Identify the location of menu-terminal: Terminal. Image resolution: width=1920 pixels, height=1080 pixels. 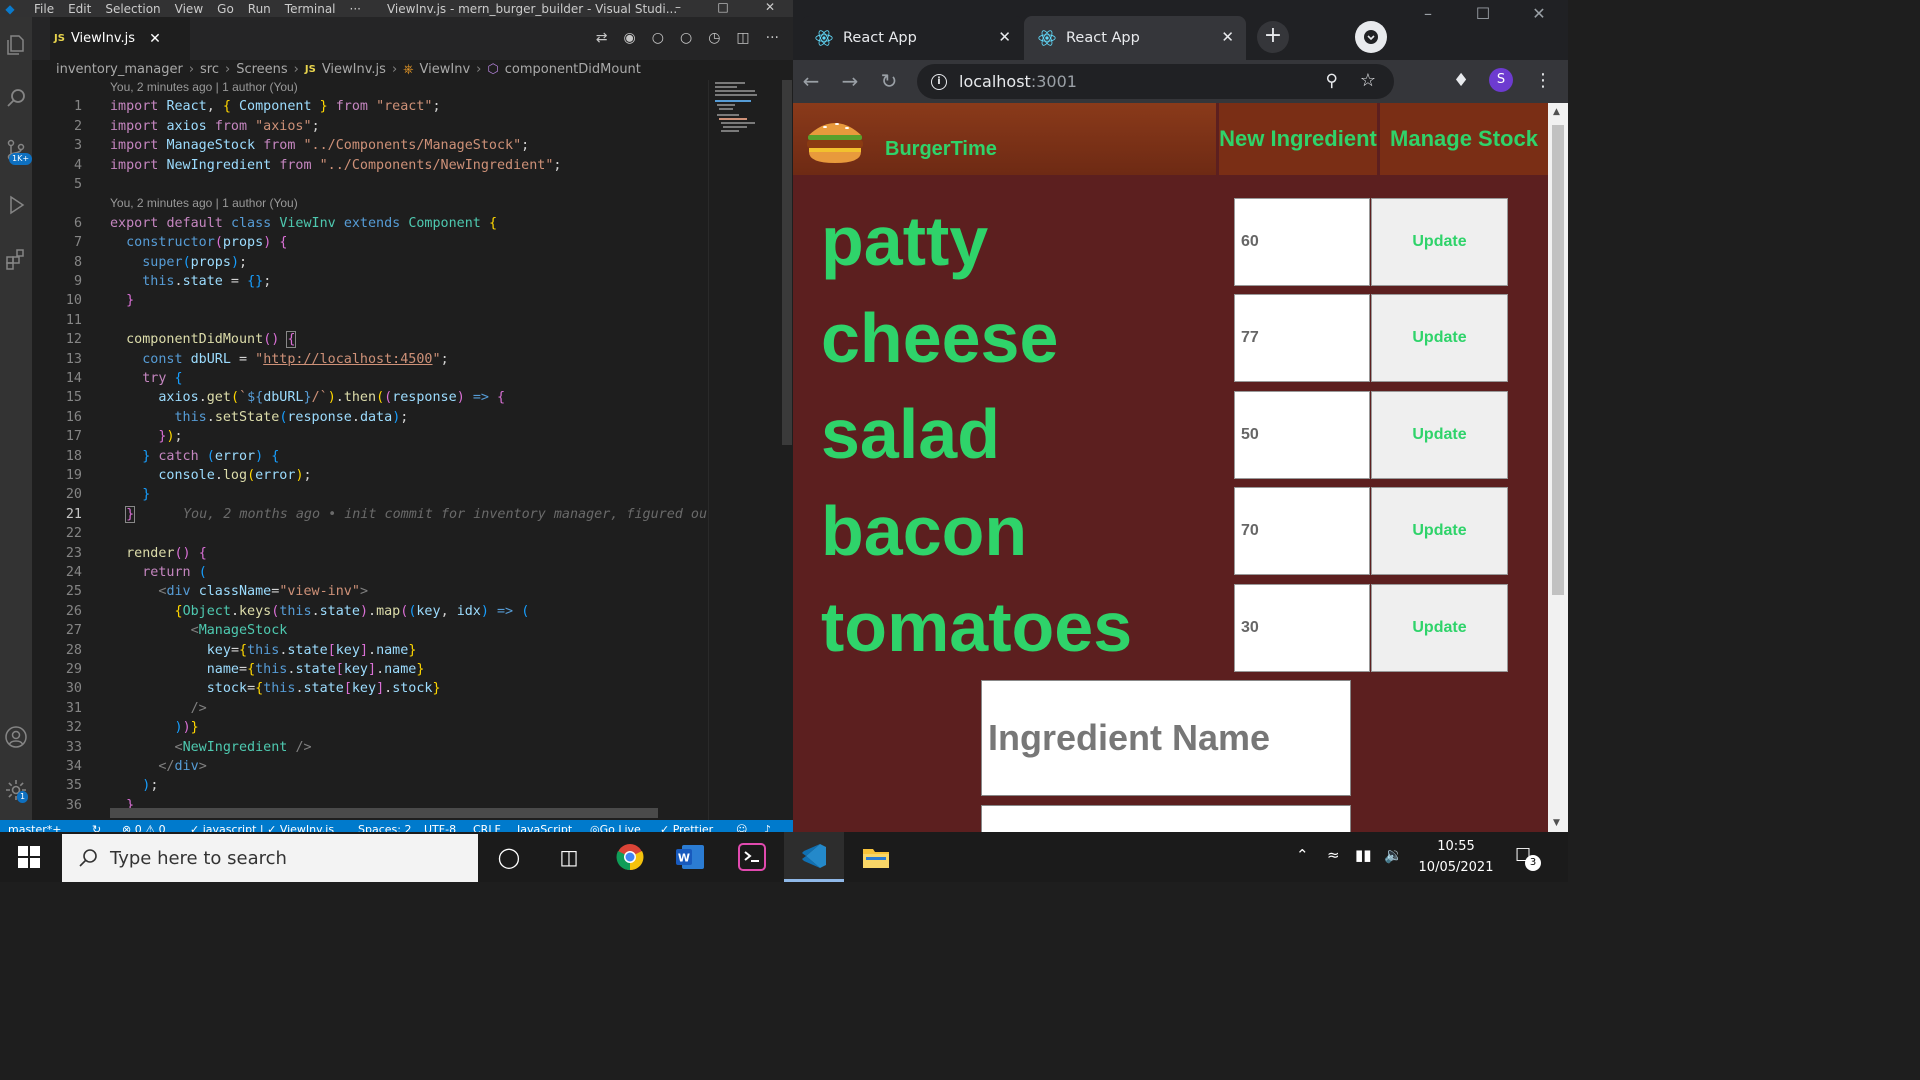
(310, 9).